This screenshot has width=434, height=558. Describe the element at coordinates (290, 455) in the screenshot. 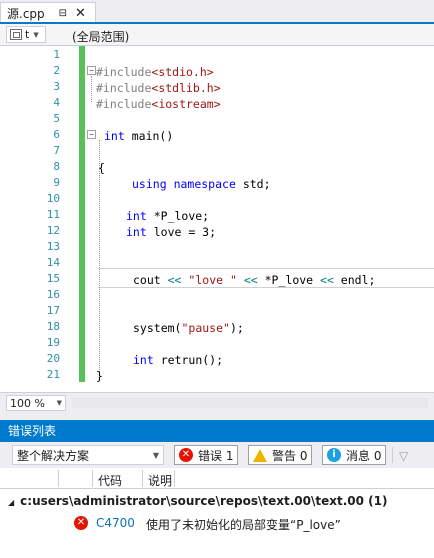

I see `warnings-filter-label: 警告 0` at that location.